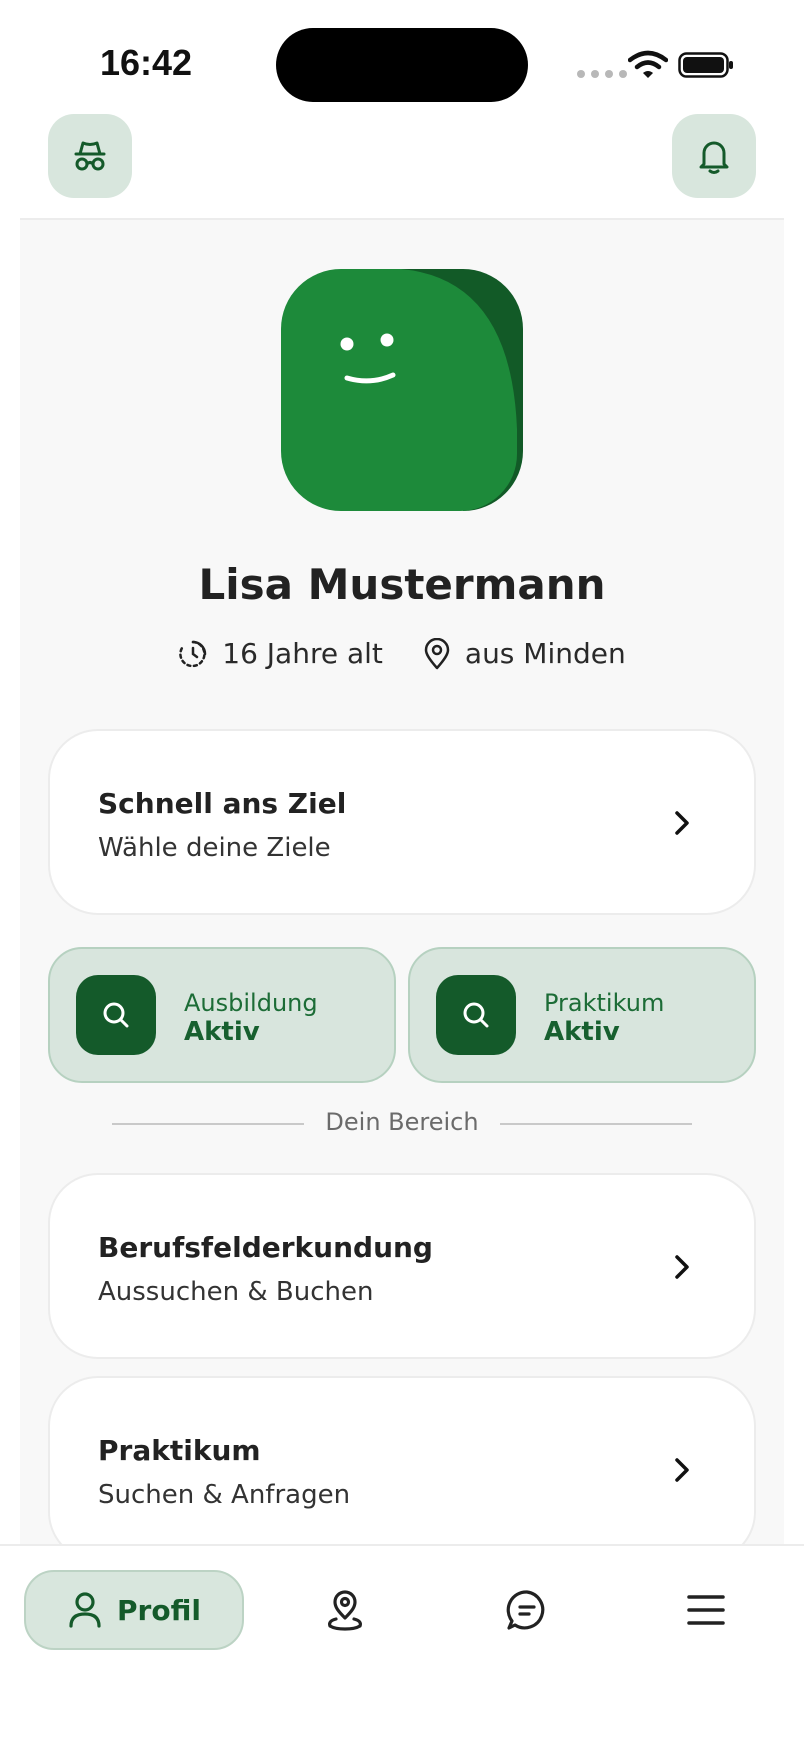 The image size is (804, 1748). I want to click on avatar, so click(402, 390).